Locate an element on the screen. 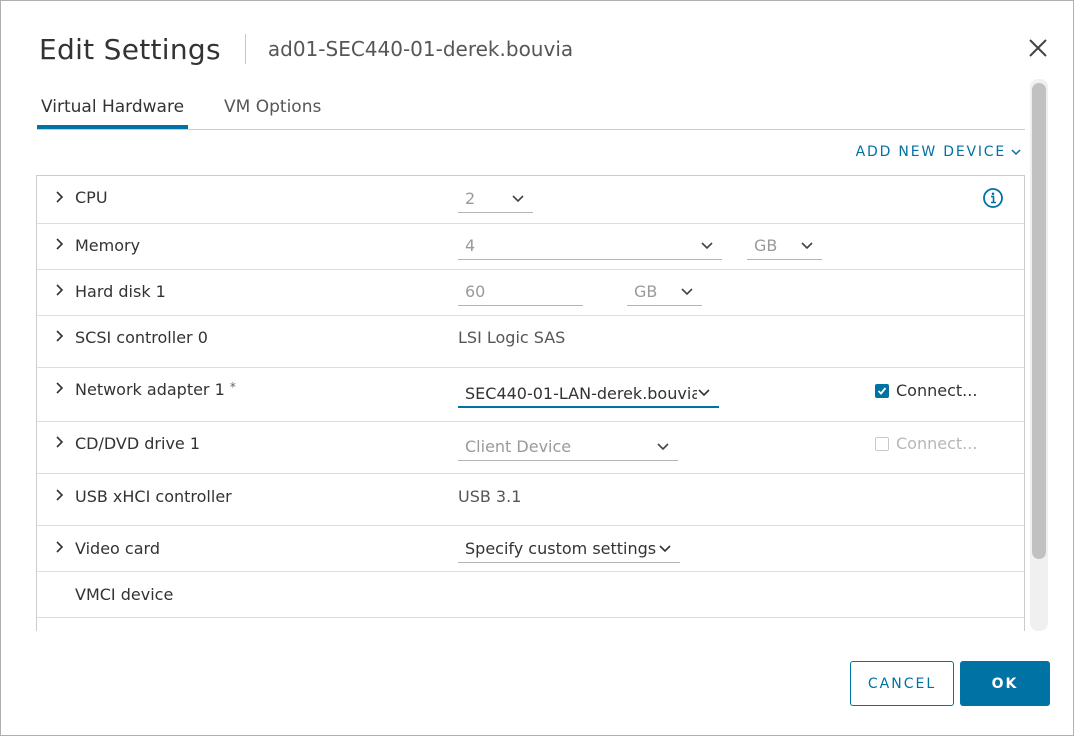 This screenshot has width=1074, height=736. memory-value: 4 is located at coordinates (470, 245).